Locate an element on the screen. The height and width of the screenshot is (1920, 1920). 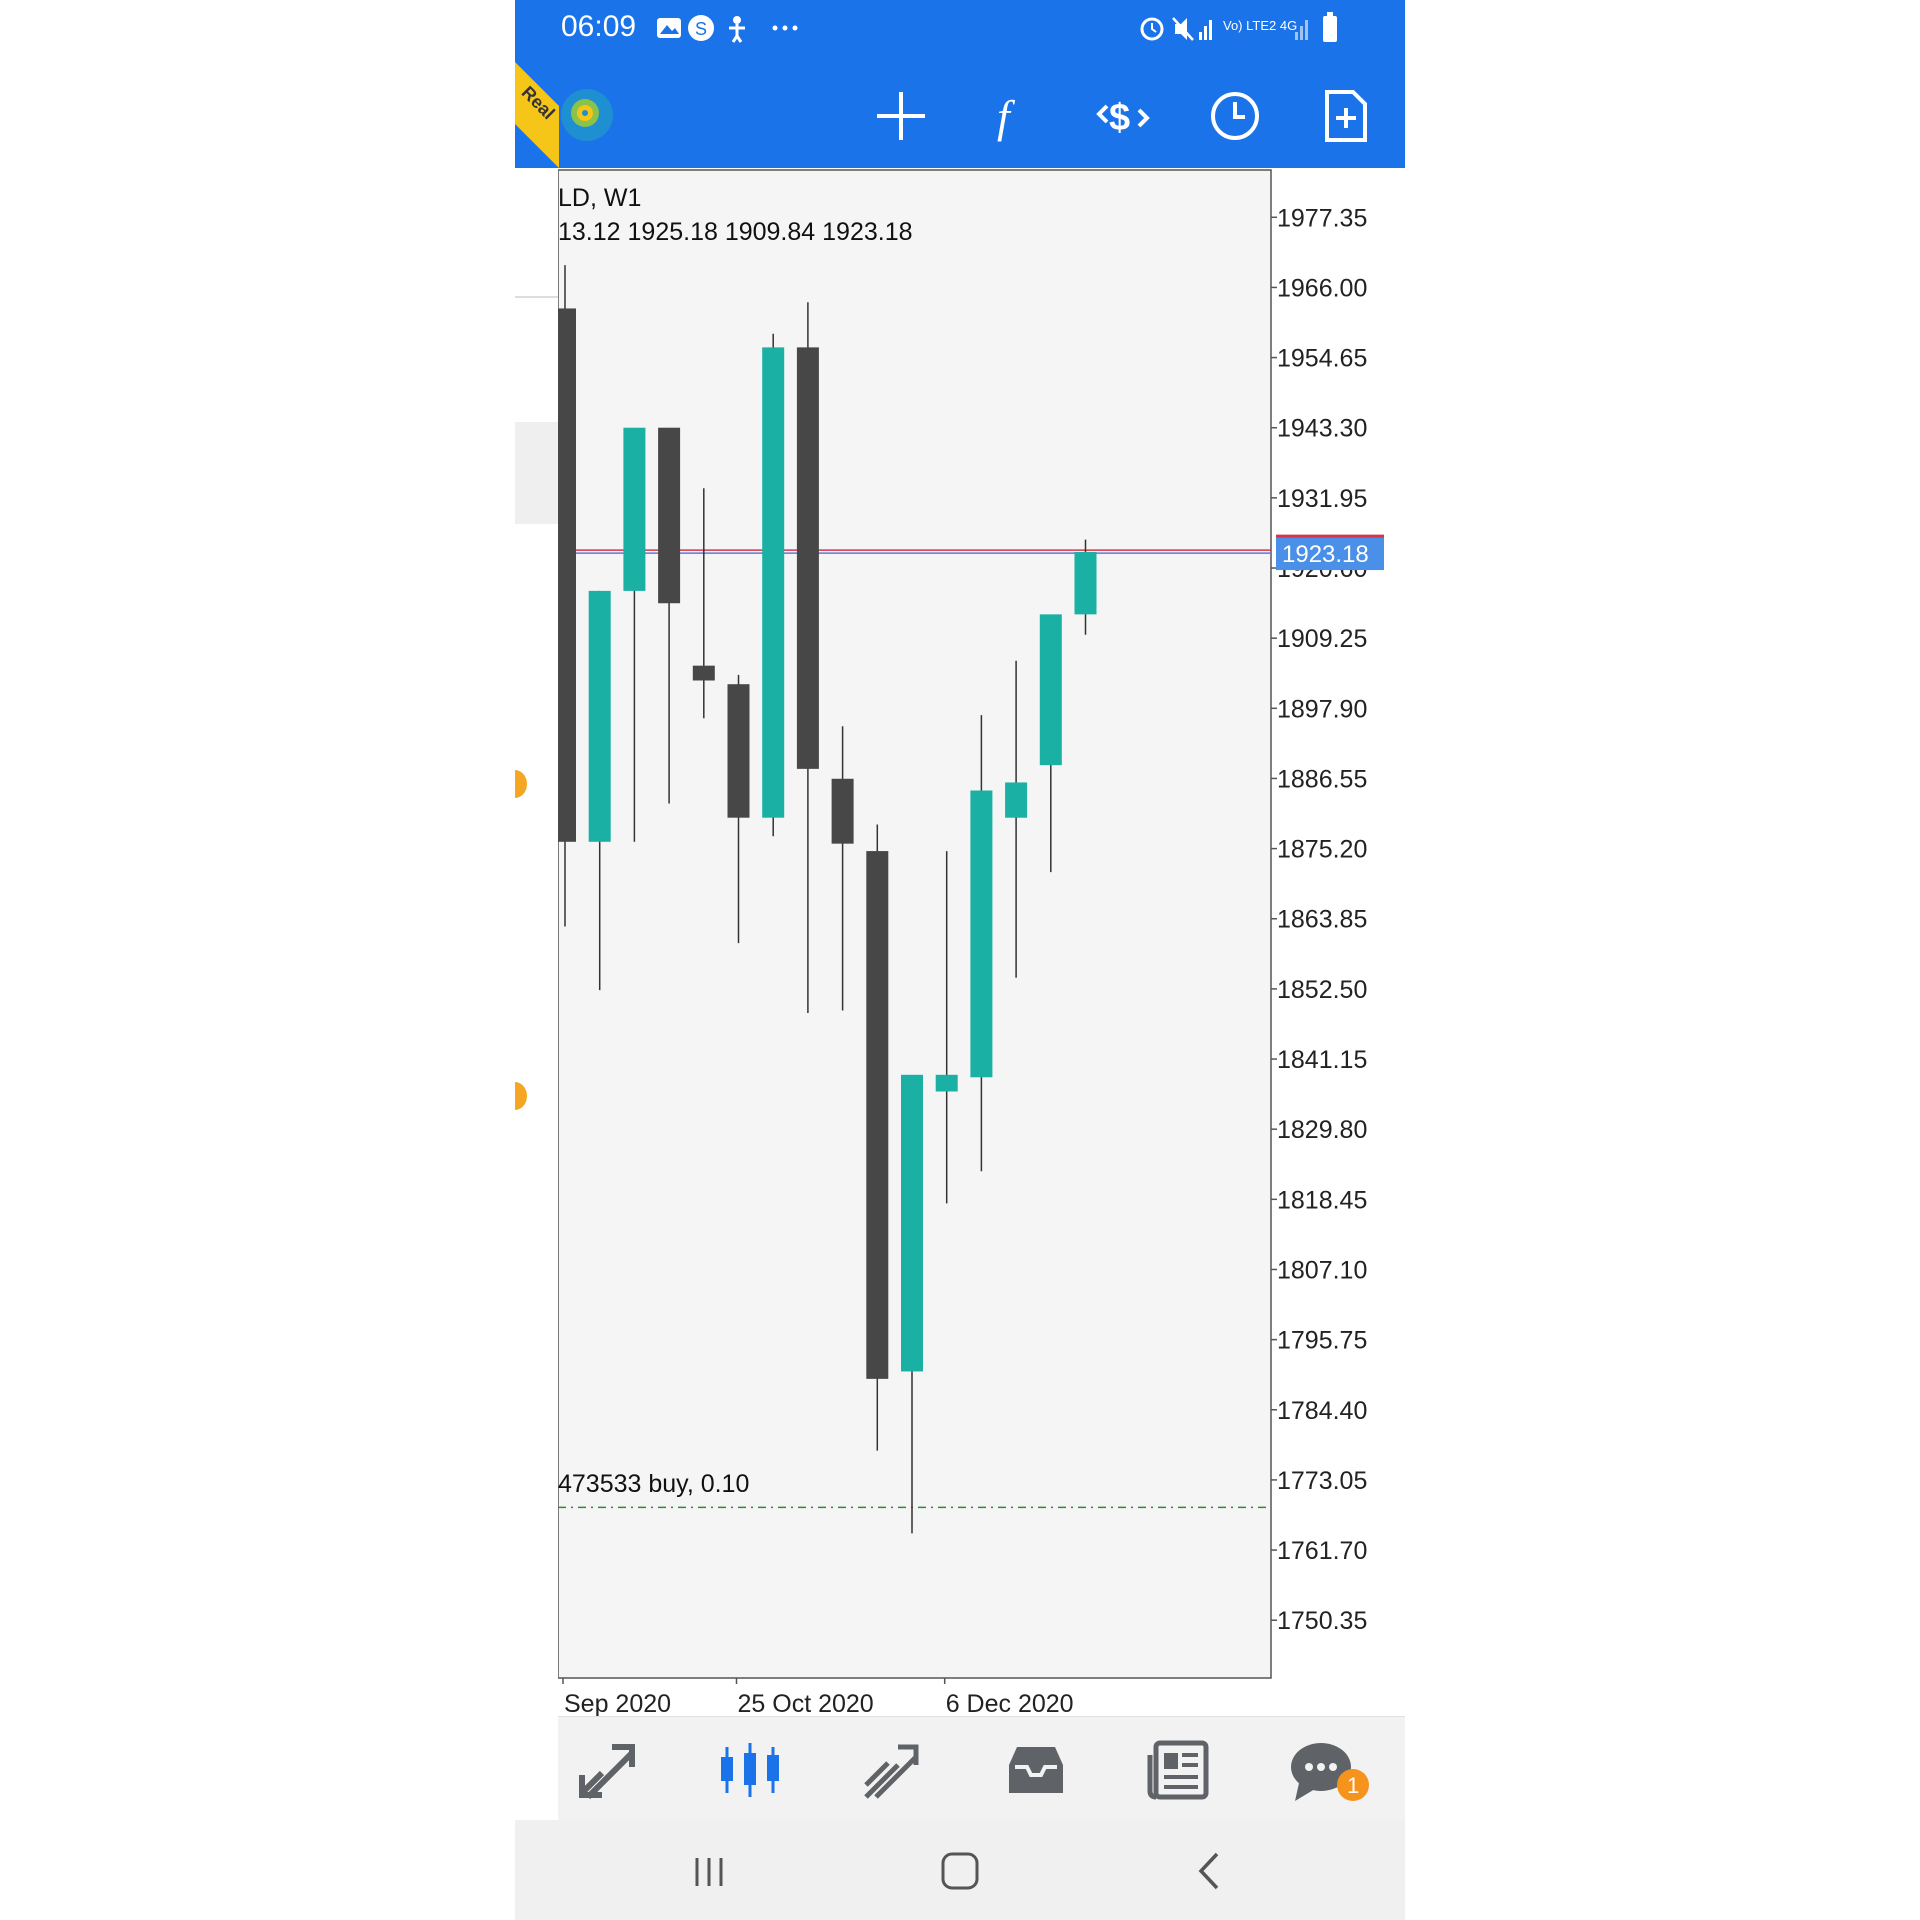
y-tick-label: 1761.70 is located at coordinates (1322, 1551).